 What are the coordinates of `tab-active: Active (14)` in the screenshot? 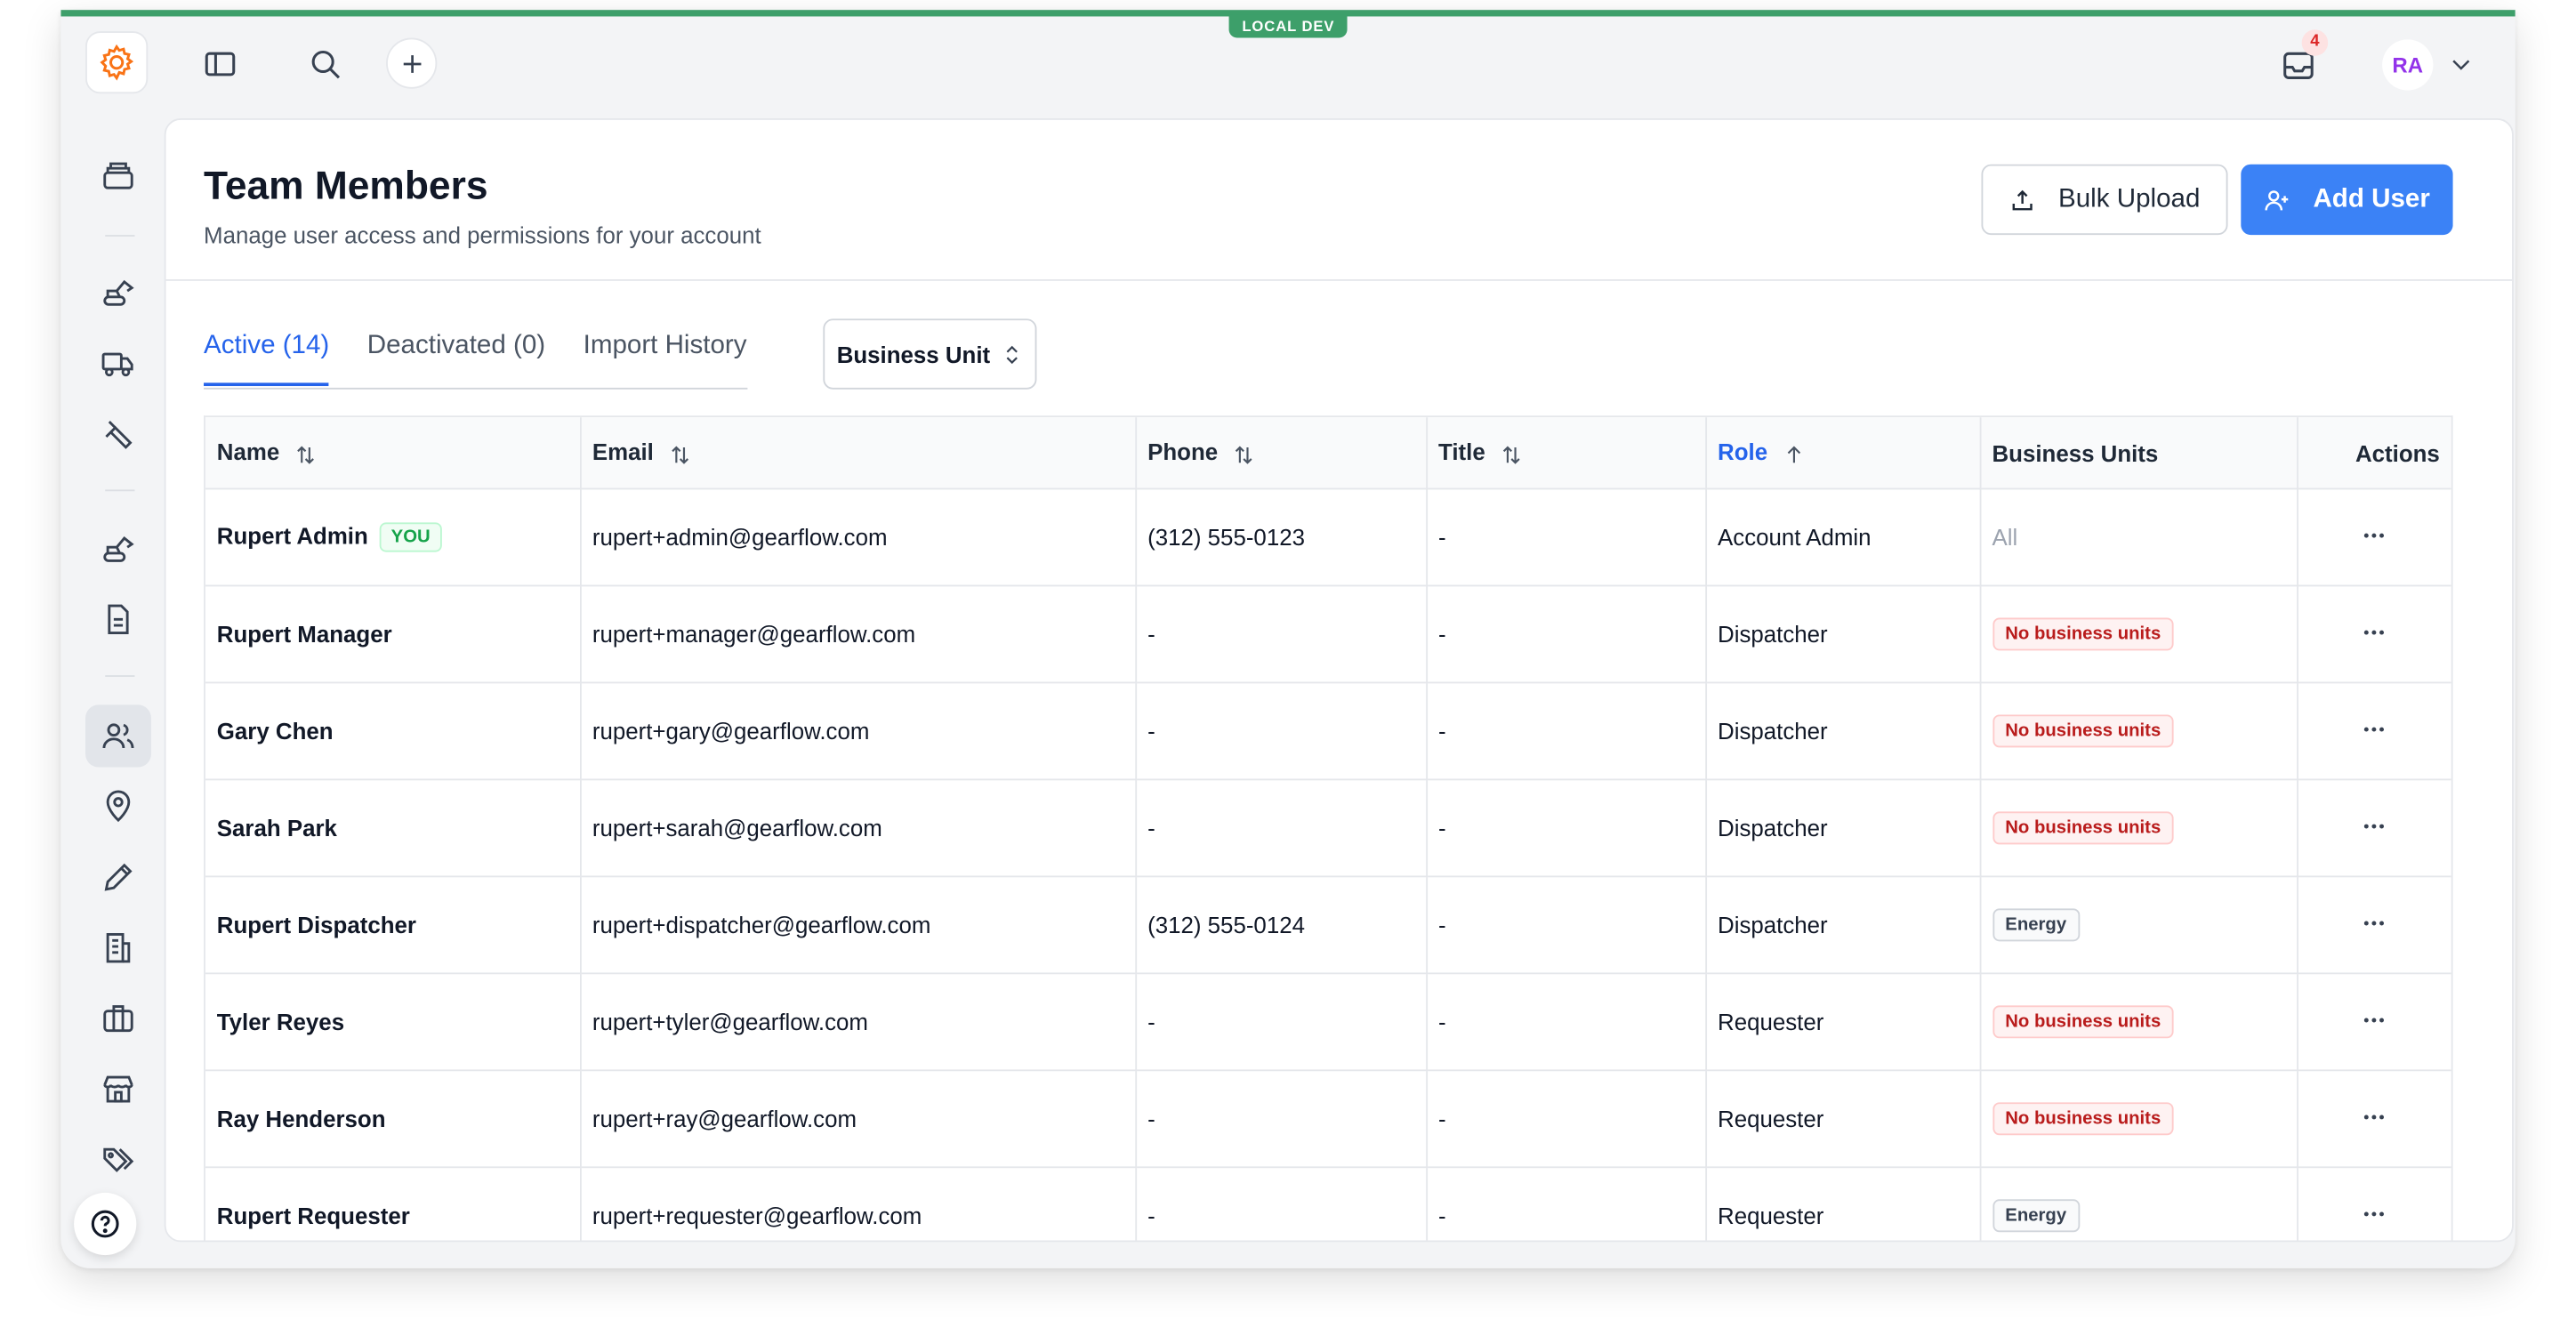 It's located at (267, 354).